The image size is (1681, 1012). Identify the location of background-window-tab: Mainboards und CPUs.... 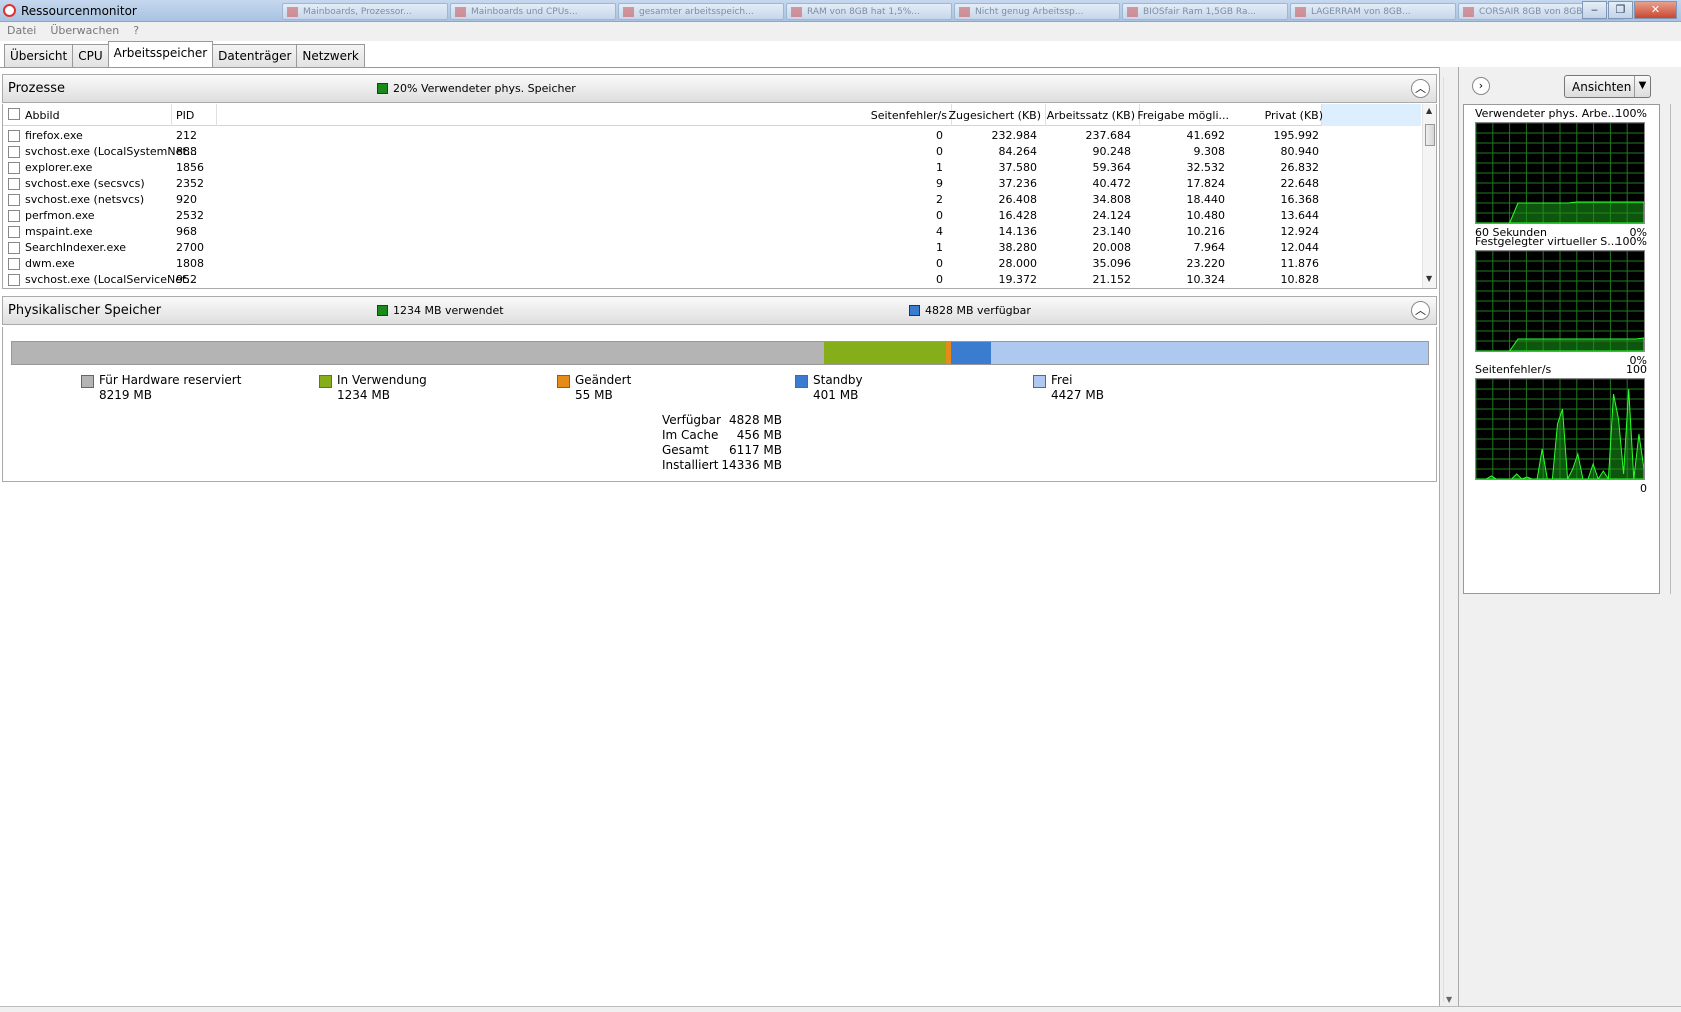
(533, 11).